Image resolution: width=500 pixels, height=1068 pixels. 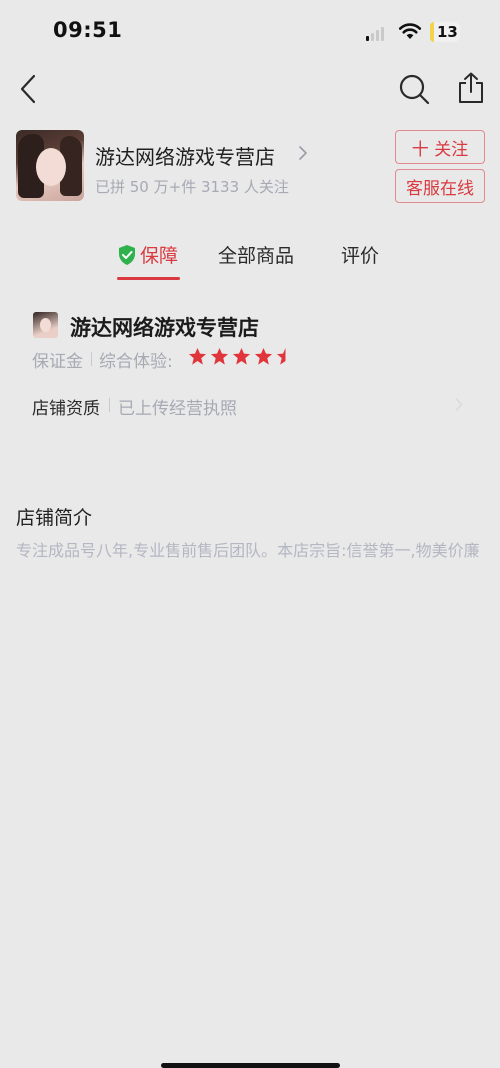 What do you see at coordinates (192, 187) in the screenshot?
I see `shop-stats: 已拼 50 万+件 3133 人关注` at bounding box center [192, 187].